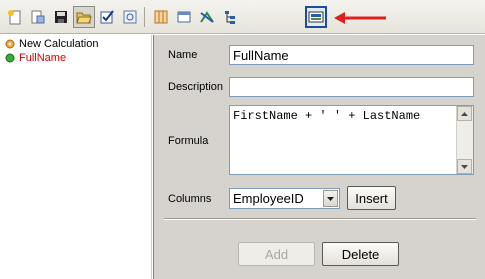  What do you see at coordinates (61, 17) in the screenshot?
I see `save-icon` at bounding box center [61, 17].